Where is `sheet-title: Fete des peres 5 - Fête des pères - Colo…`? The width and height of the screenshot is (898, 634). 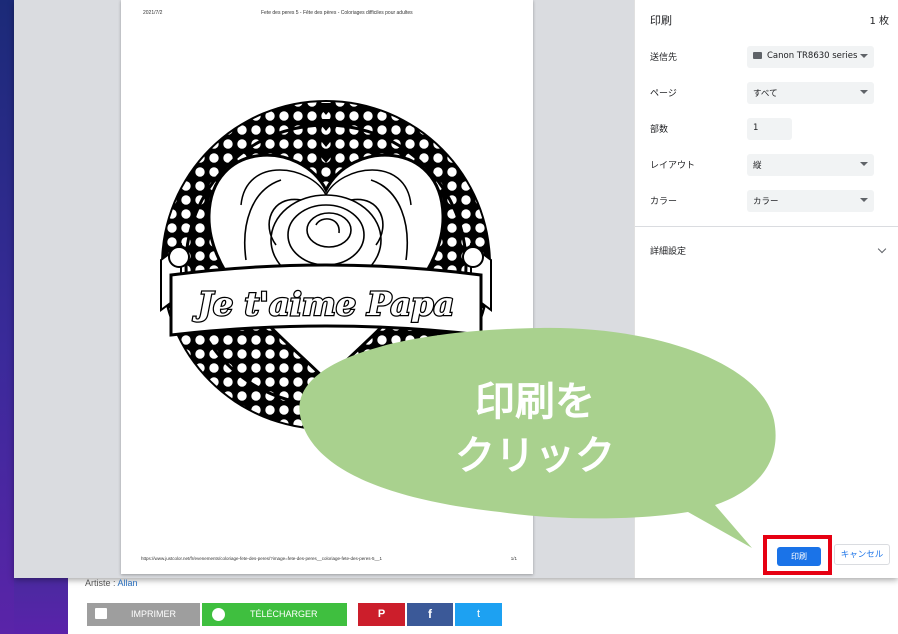
sheet-title: Fete des peres 5 - Fête des pères - Colo… is located at coordinates (337, 13).